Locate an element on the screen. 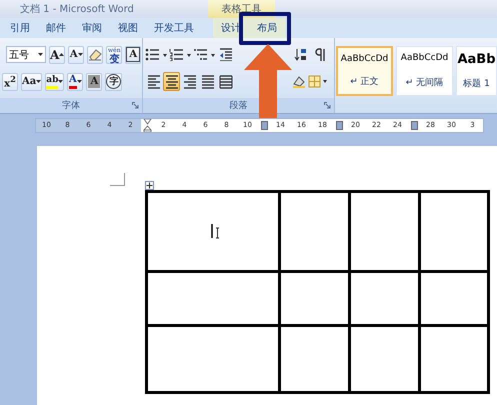  style-gallery-item: AaBbCcDd ↵ 正文 is located at coordinates (364, 71).